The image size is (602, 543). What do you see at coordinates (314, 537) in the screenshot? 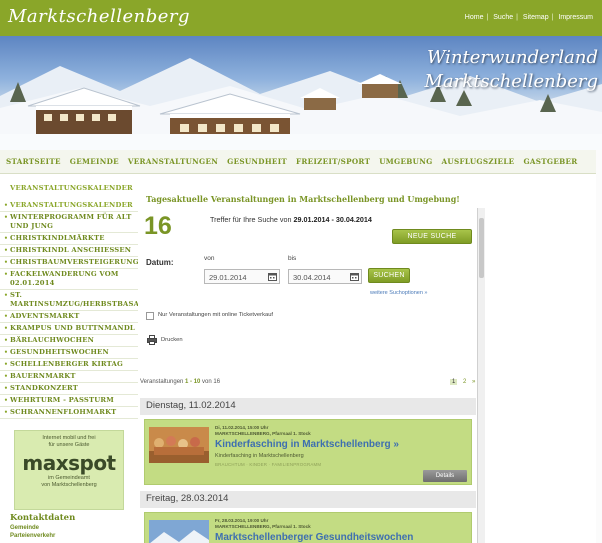
I see `event-title-link: Marktschellenberger Gesundheitswochen` at bounding box center [314, 537].